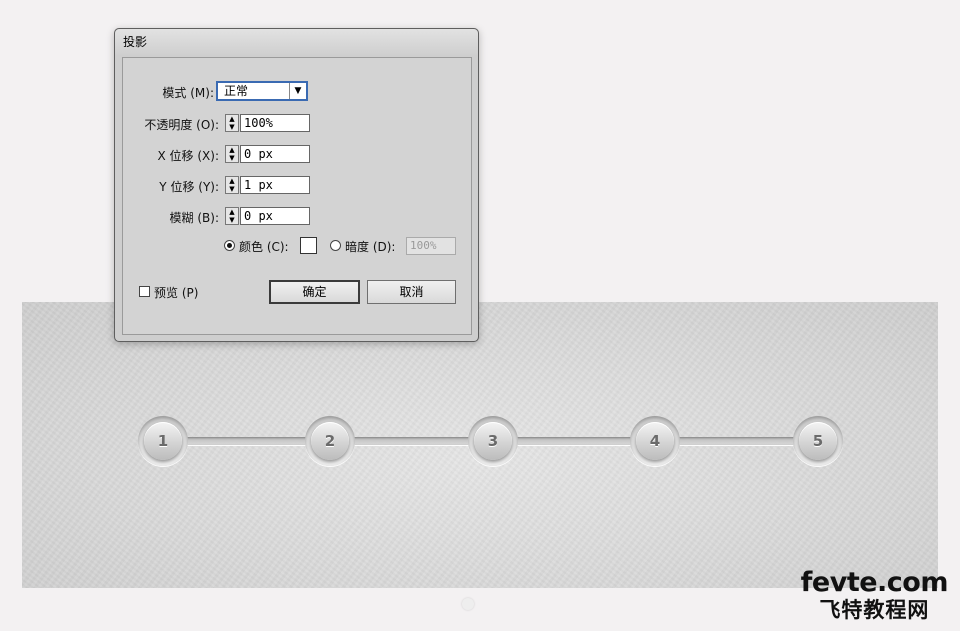  What do you see at coordinates (431, 246) in the screenshot?
I see `darkness-input: 100%` at bounding box center [431, 246].